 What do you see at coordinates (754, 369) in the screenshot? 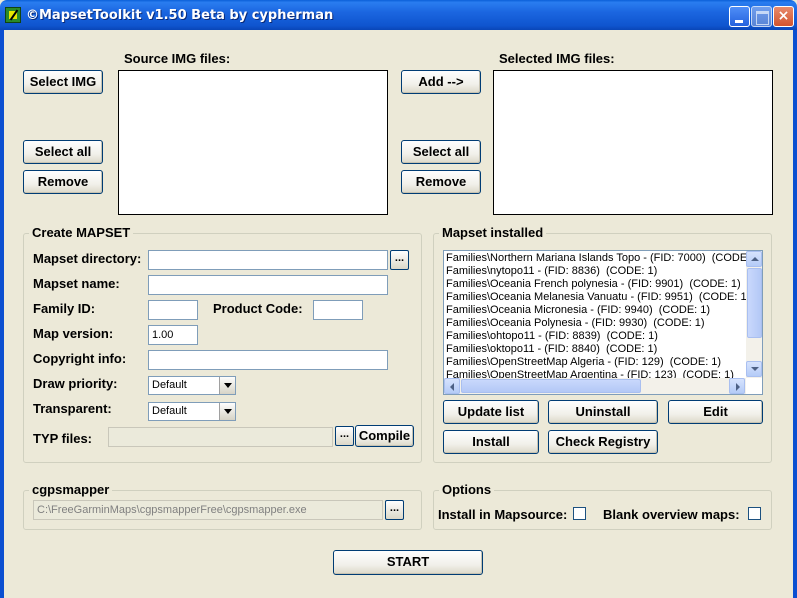
I see `scroll-down-icon` at bounding box center [754, 369].